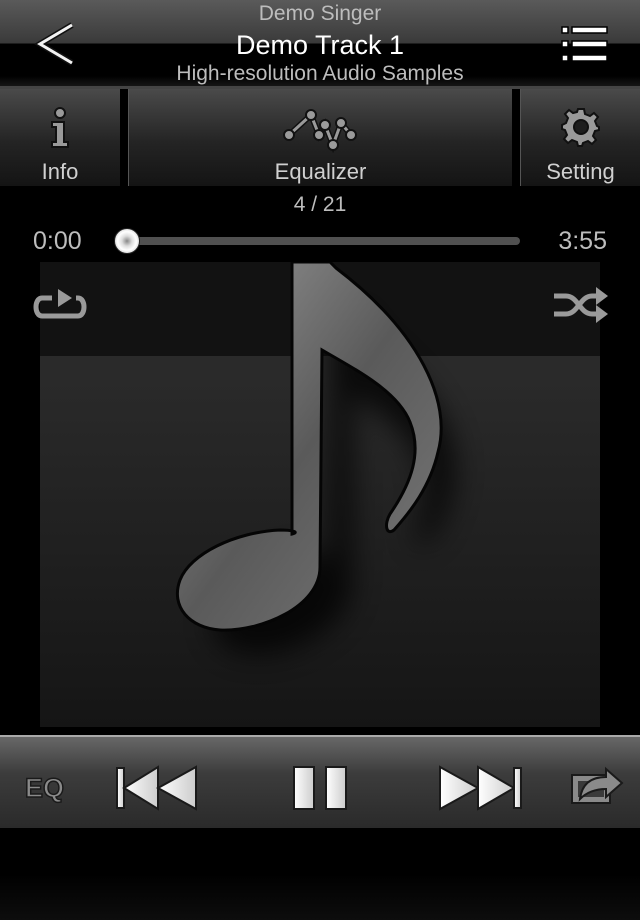 Image resolution: width=640 pixels, height=920 pixels. I want to click on eq-label: EQ, so click(44, 788).